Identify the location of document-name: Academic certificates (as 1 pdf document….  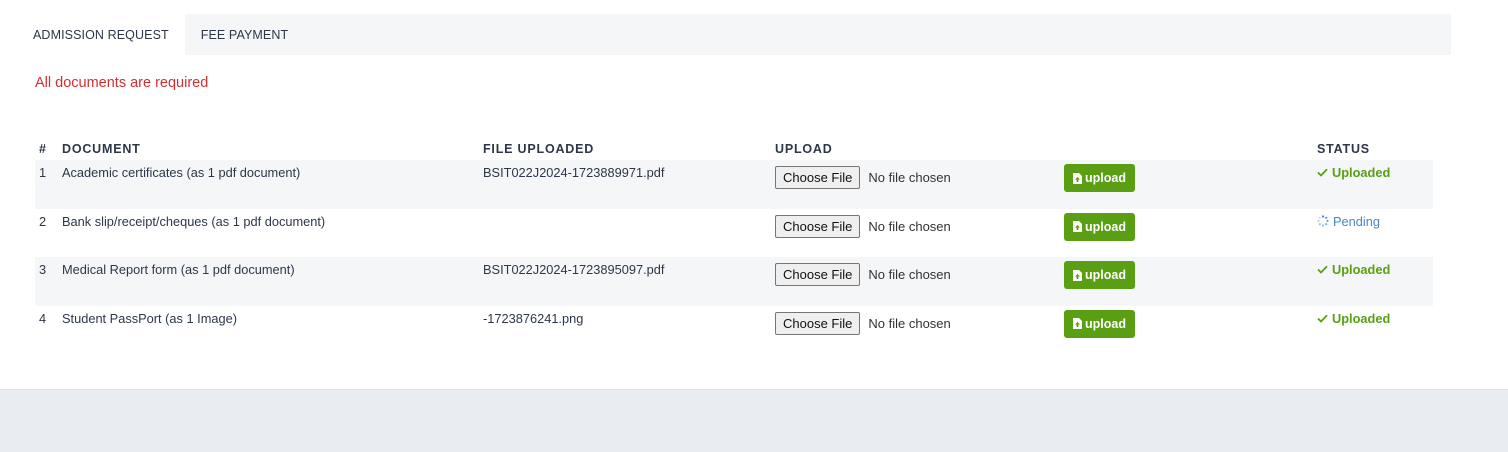
(181, 172).